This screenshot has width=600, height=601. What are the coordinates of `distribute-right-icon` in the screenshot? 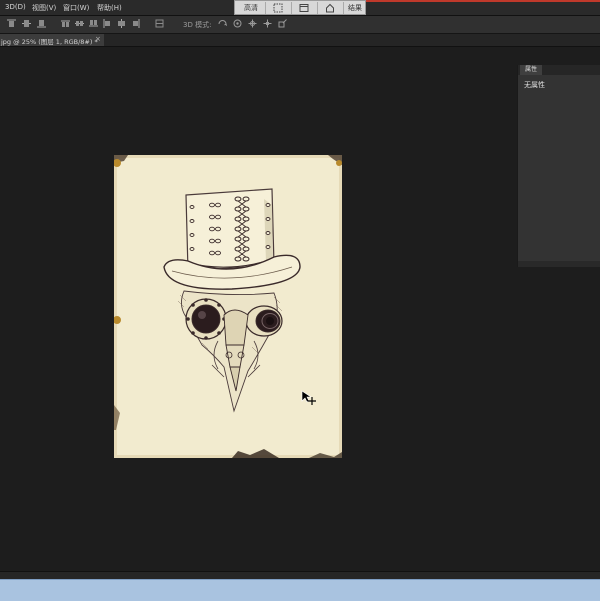 It's located at (135, 23).